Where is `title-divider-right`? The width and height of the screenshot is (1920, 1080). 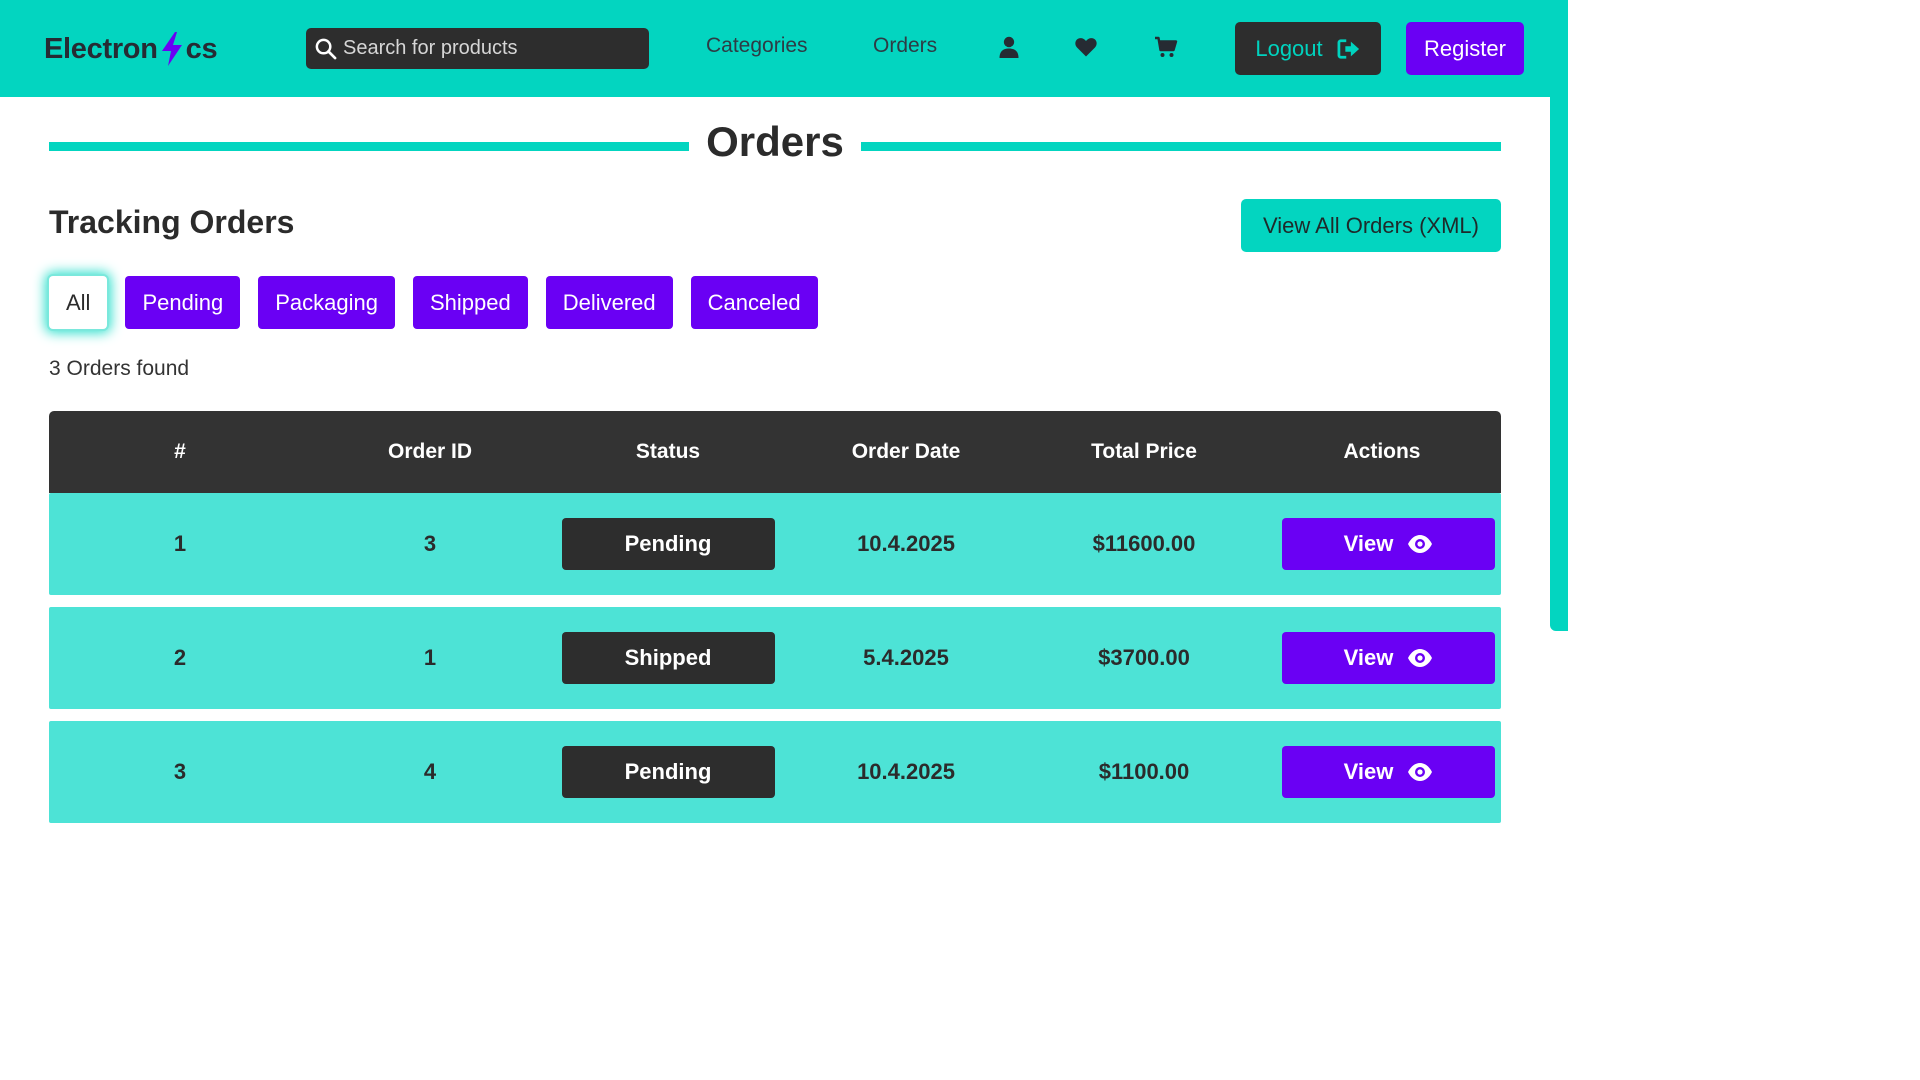 title-divider-right is located at coordinates (1181, 146).